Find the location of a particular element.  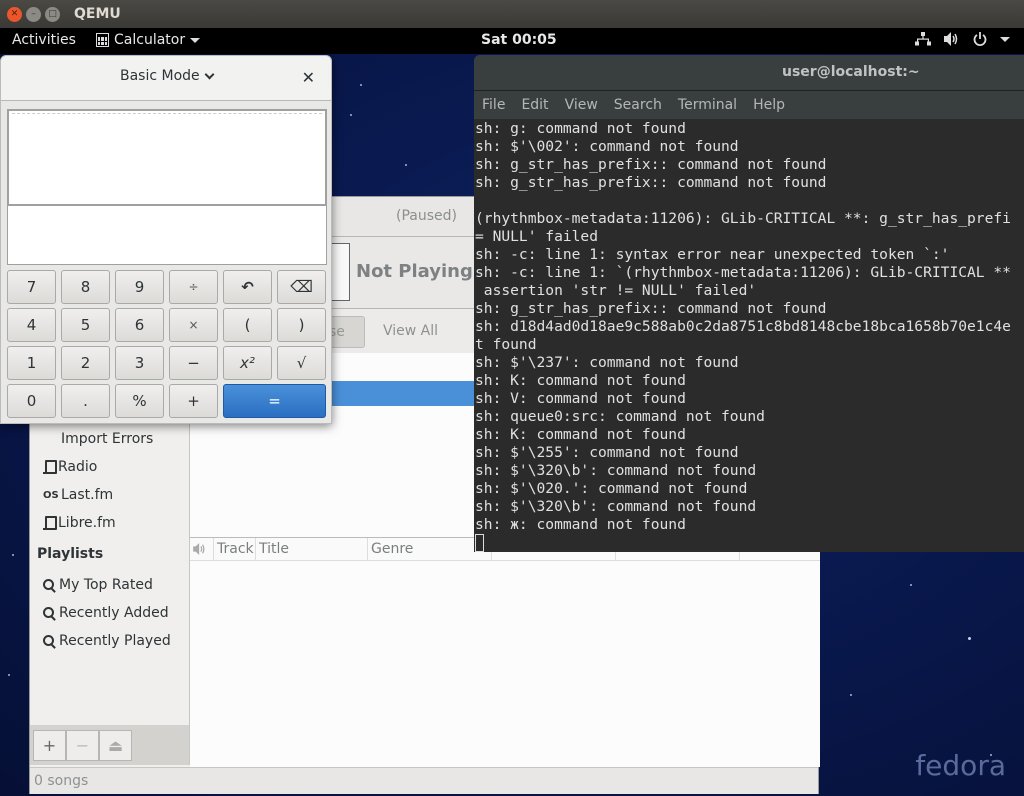

remove-playlist-button: − is located at coordinates (82, 745).